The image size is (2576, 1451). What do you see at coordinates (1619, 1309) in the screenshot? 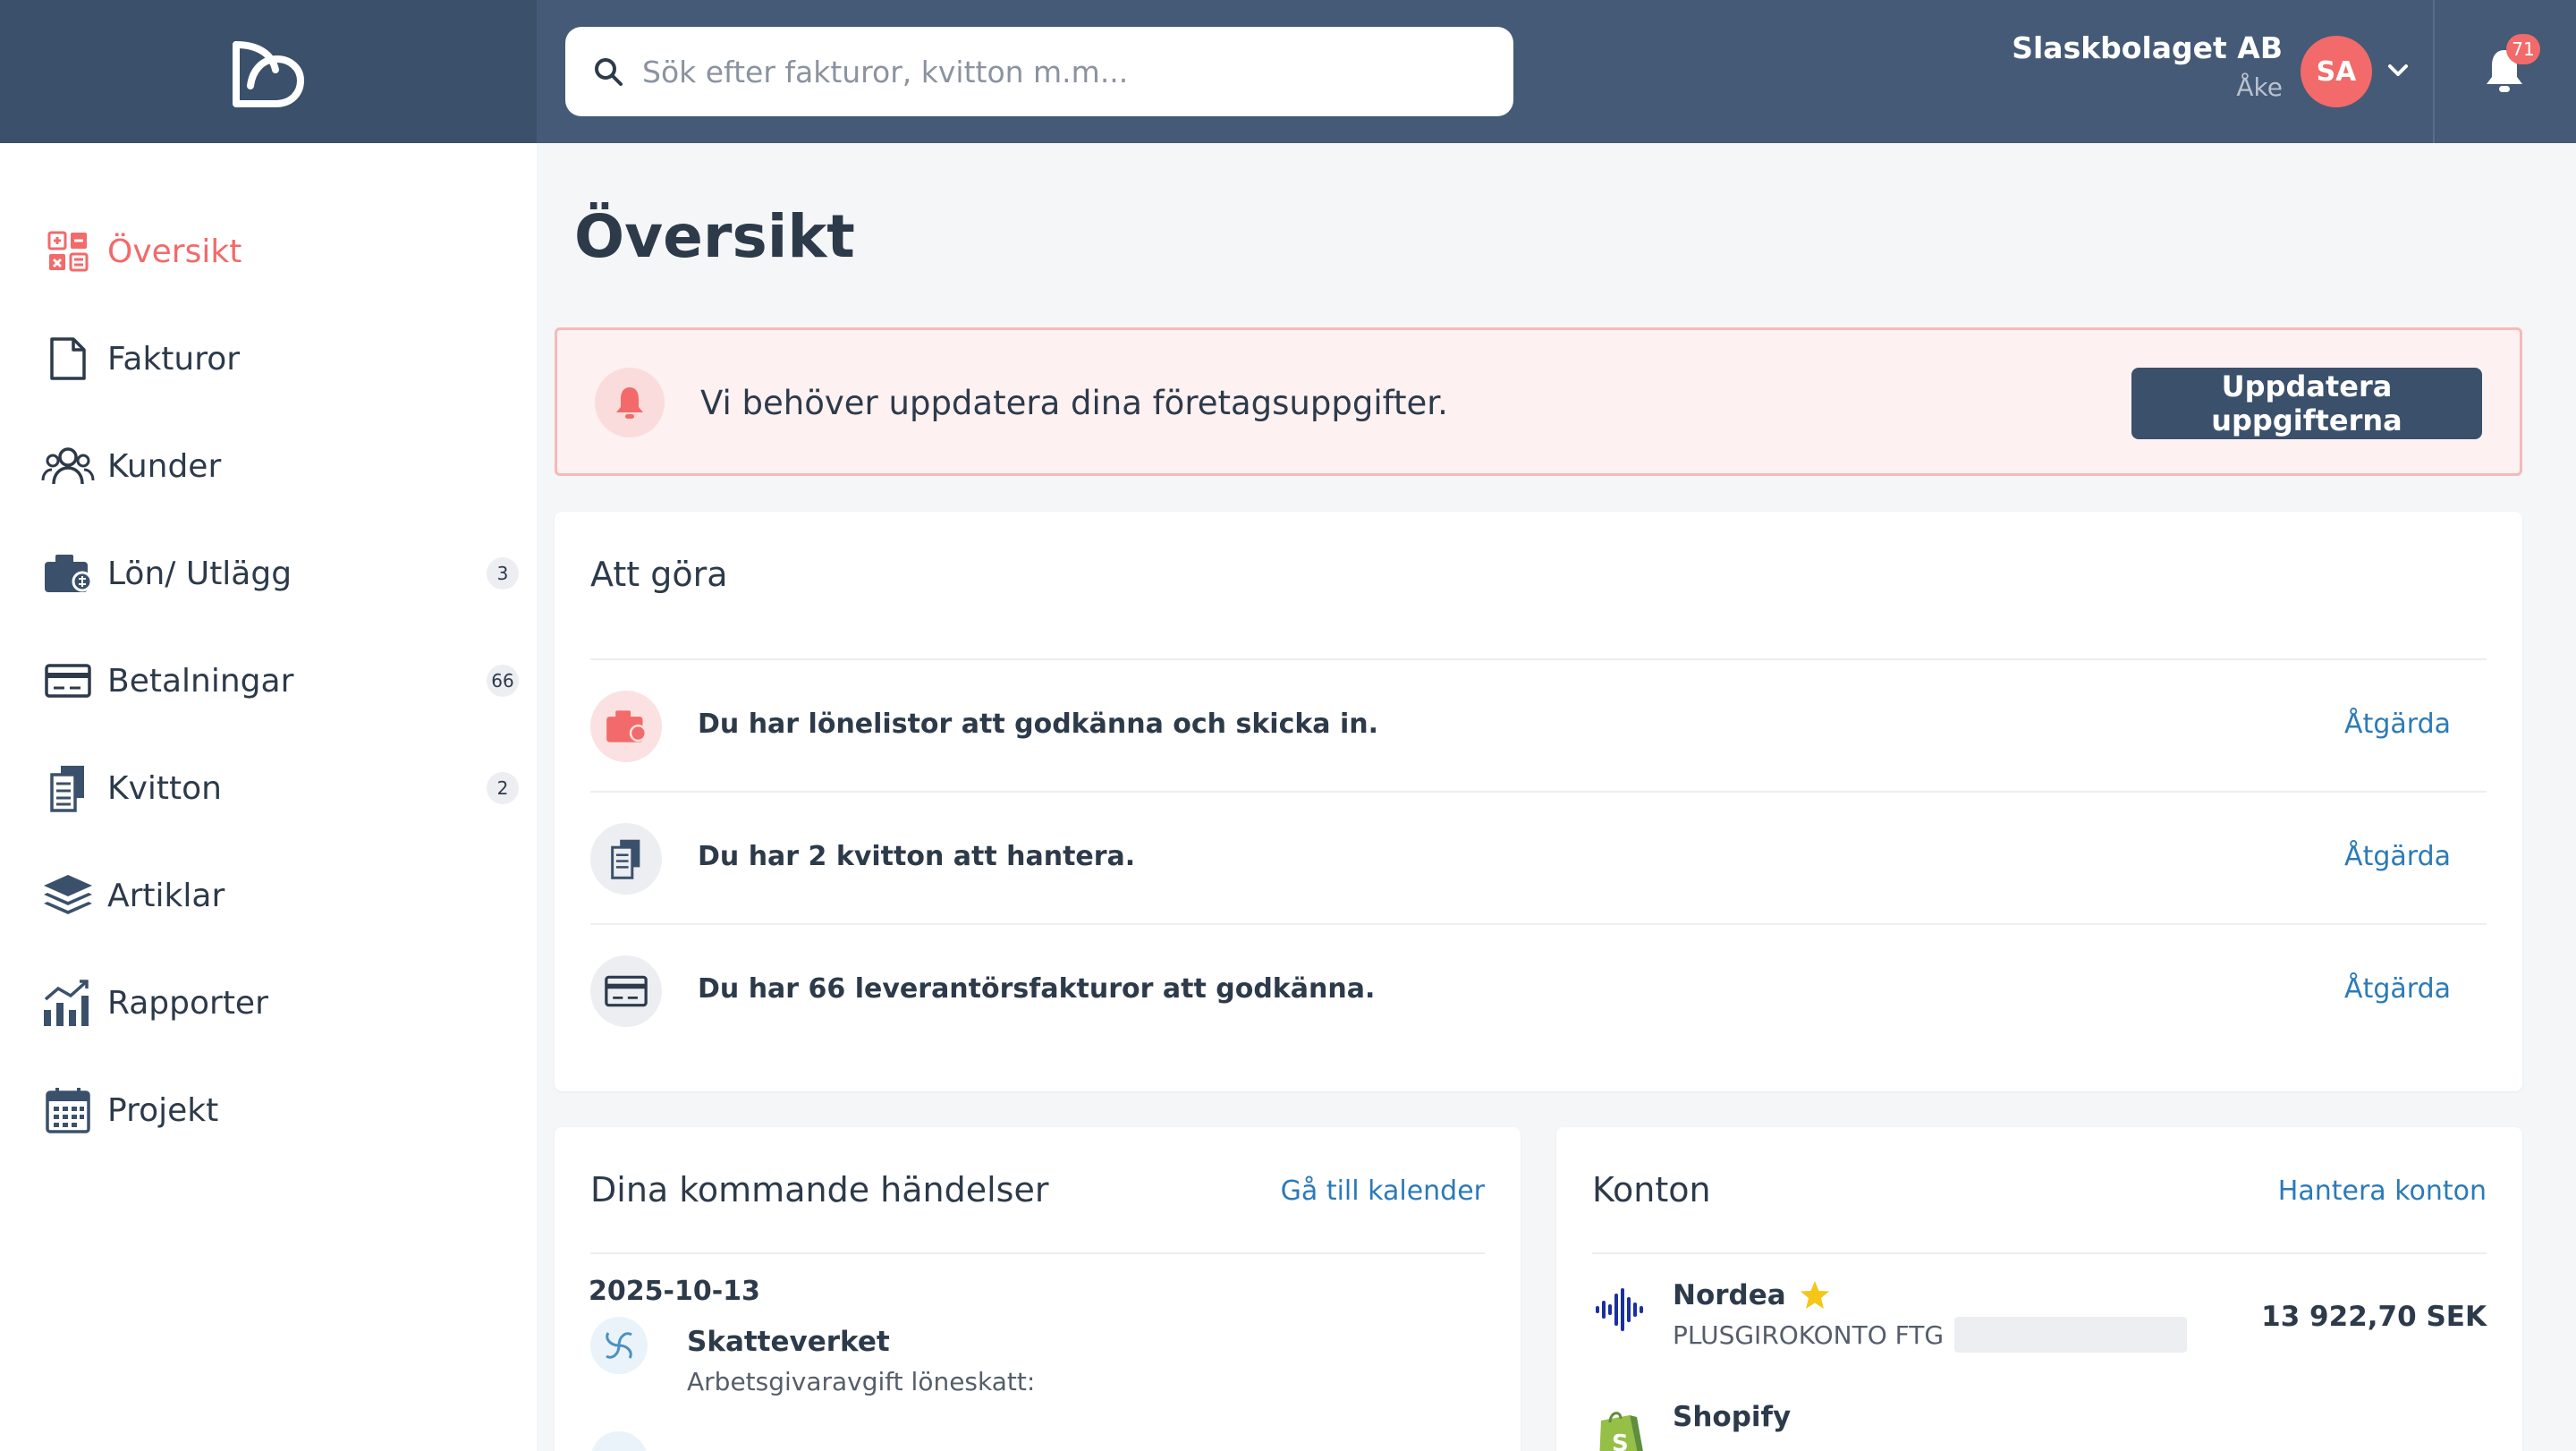
I see `nordea-logo-icon` at bounding box center [1619, 1309].